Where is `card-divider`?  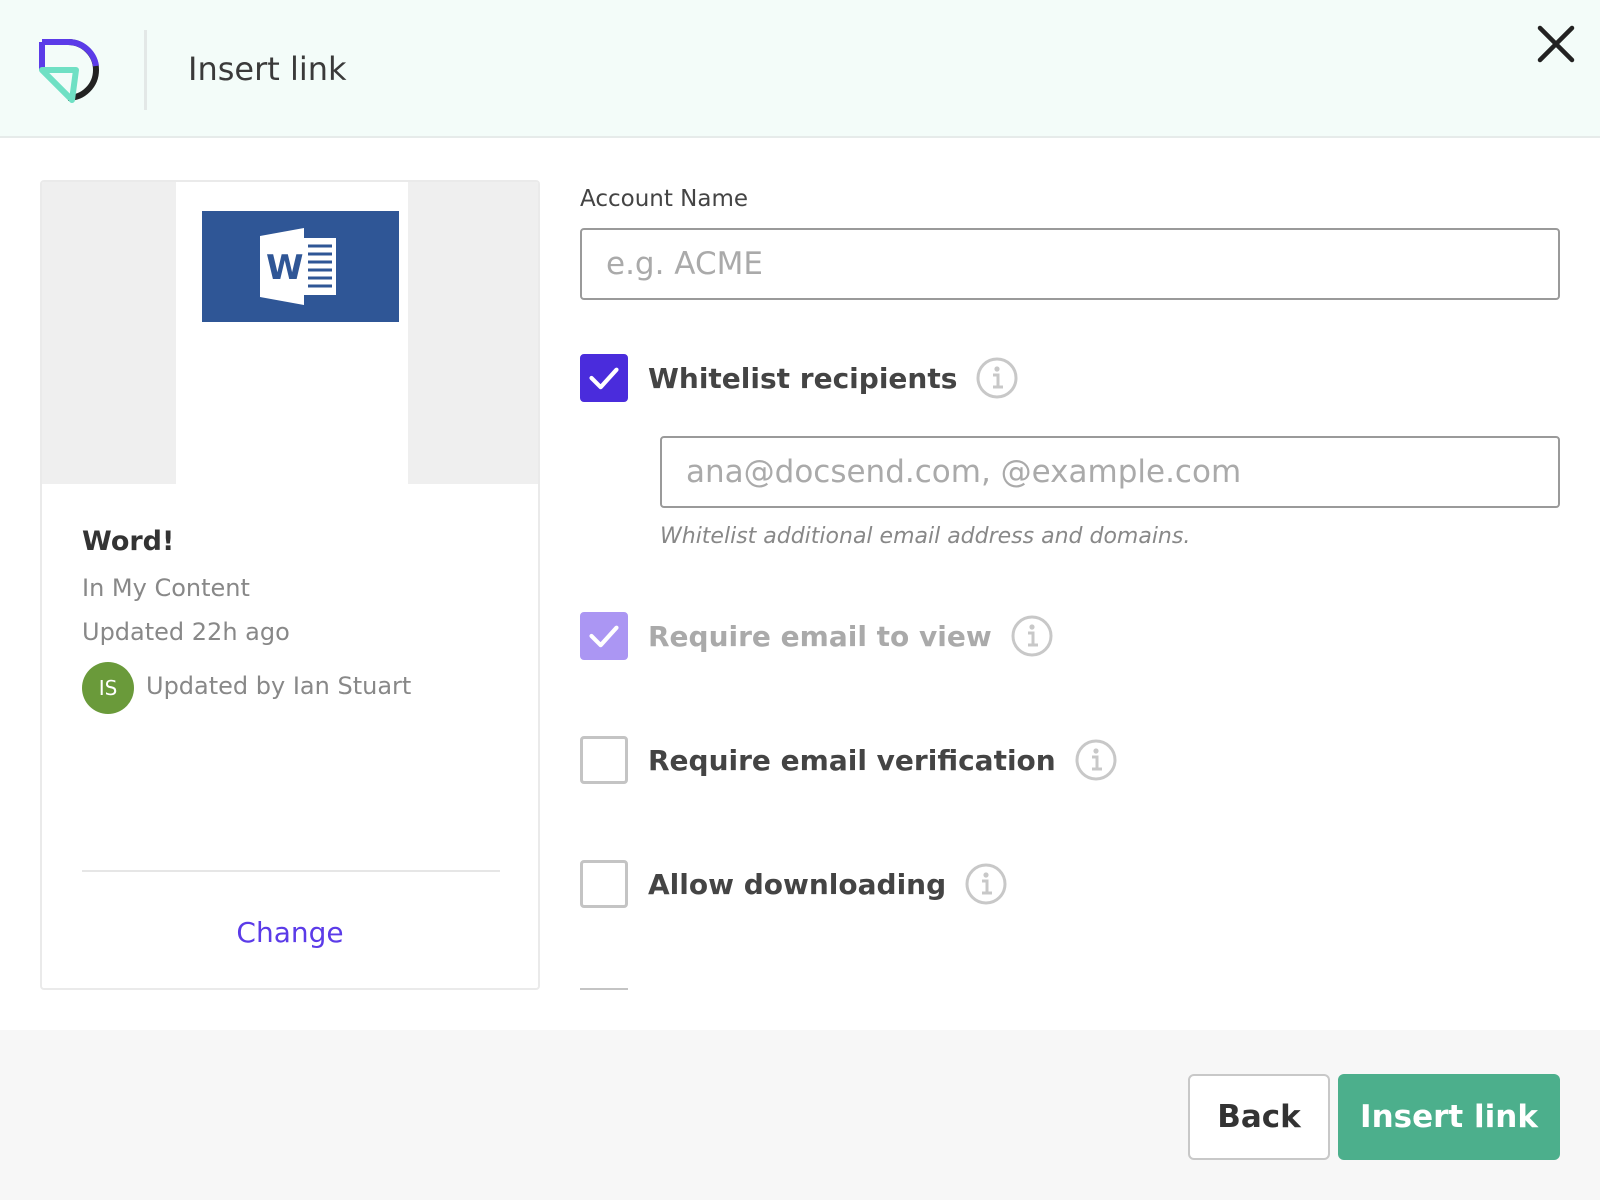 card-divider is located at coordinates (291, 871).